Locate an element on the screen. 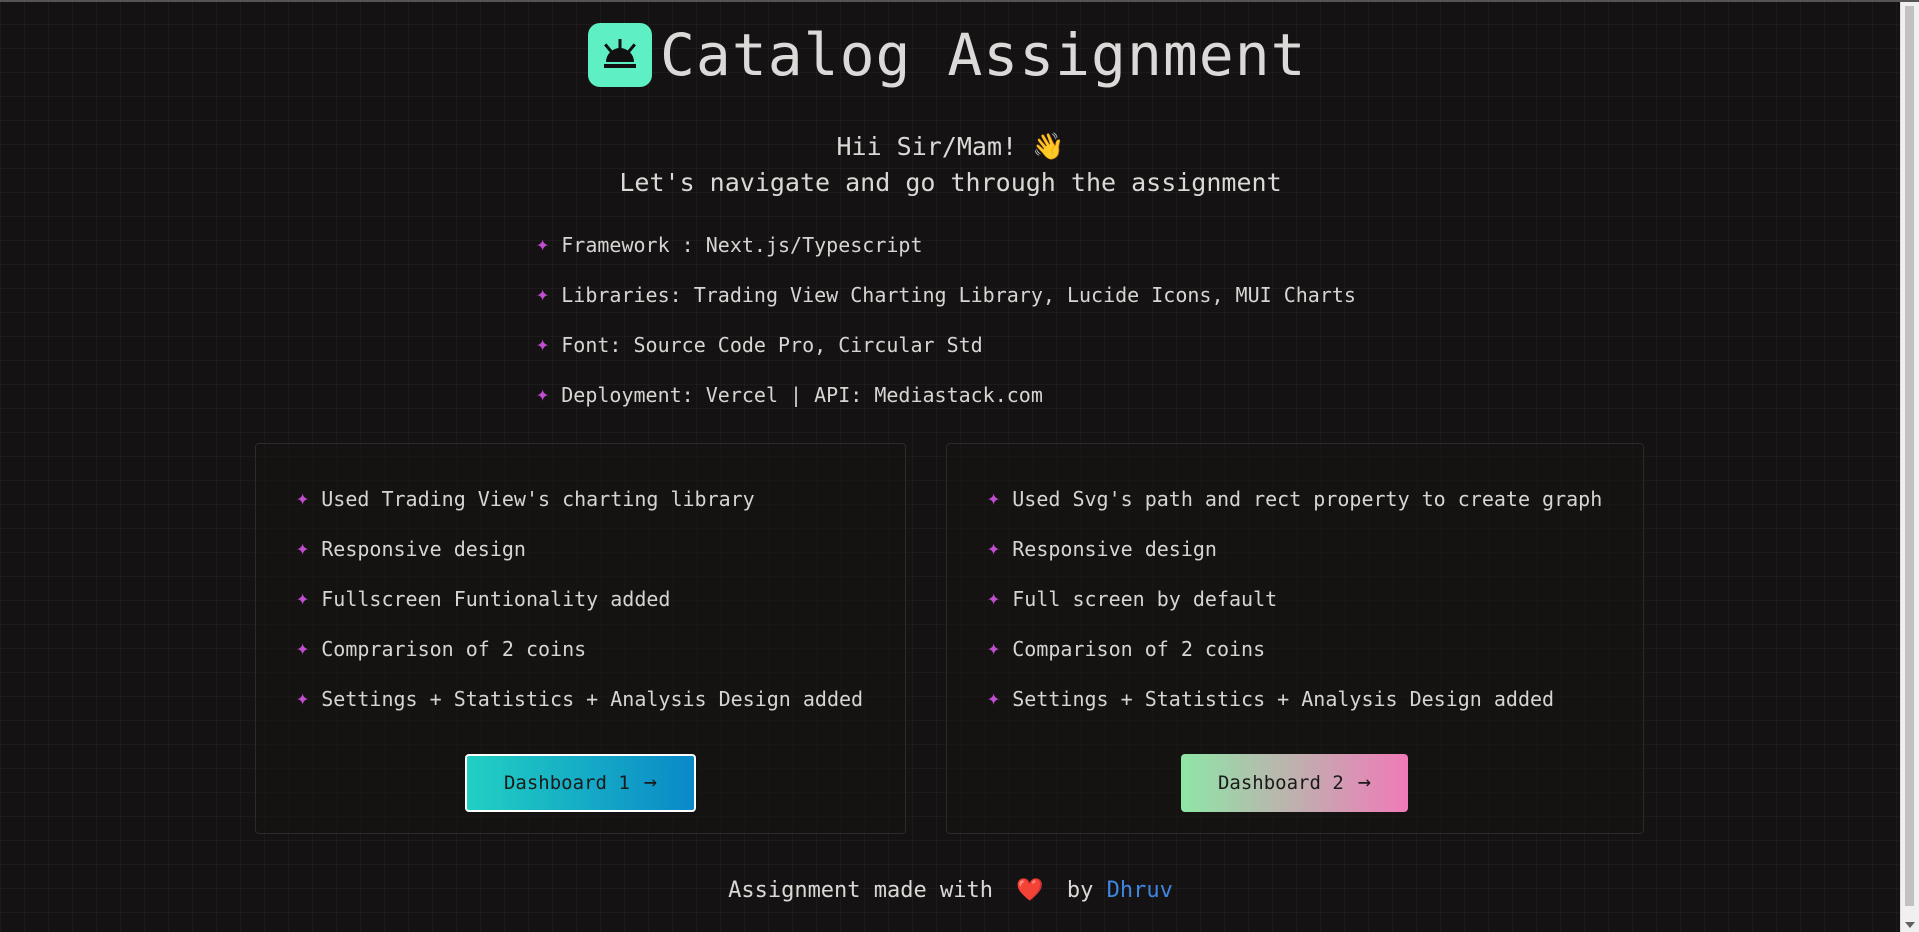  sunrise-icon is located at coordinates (620, 55).